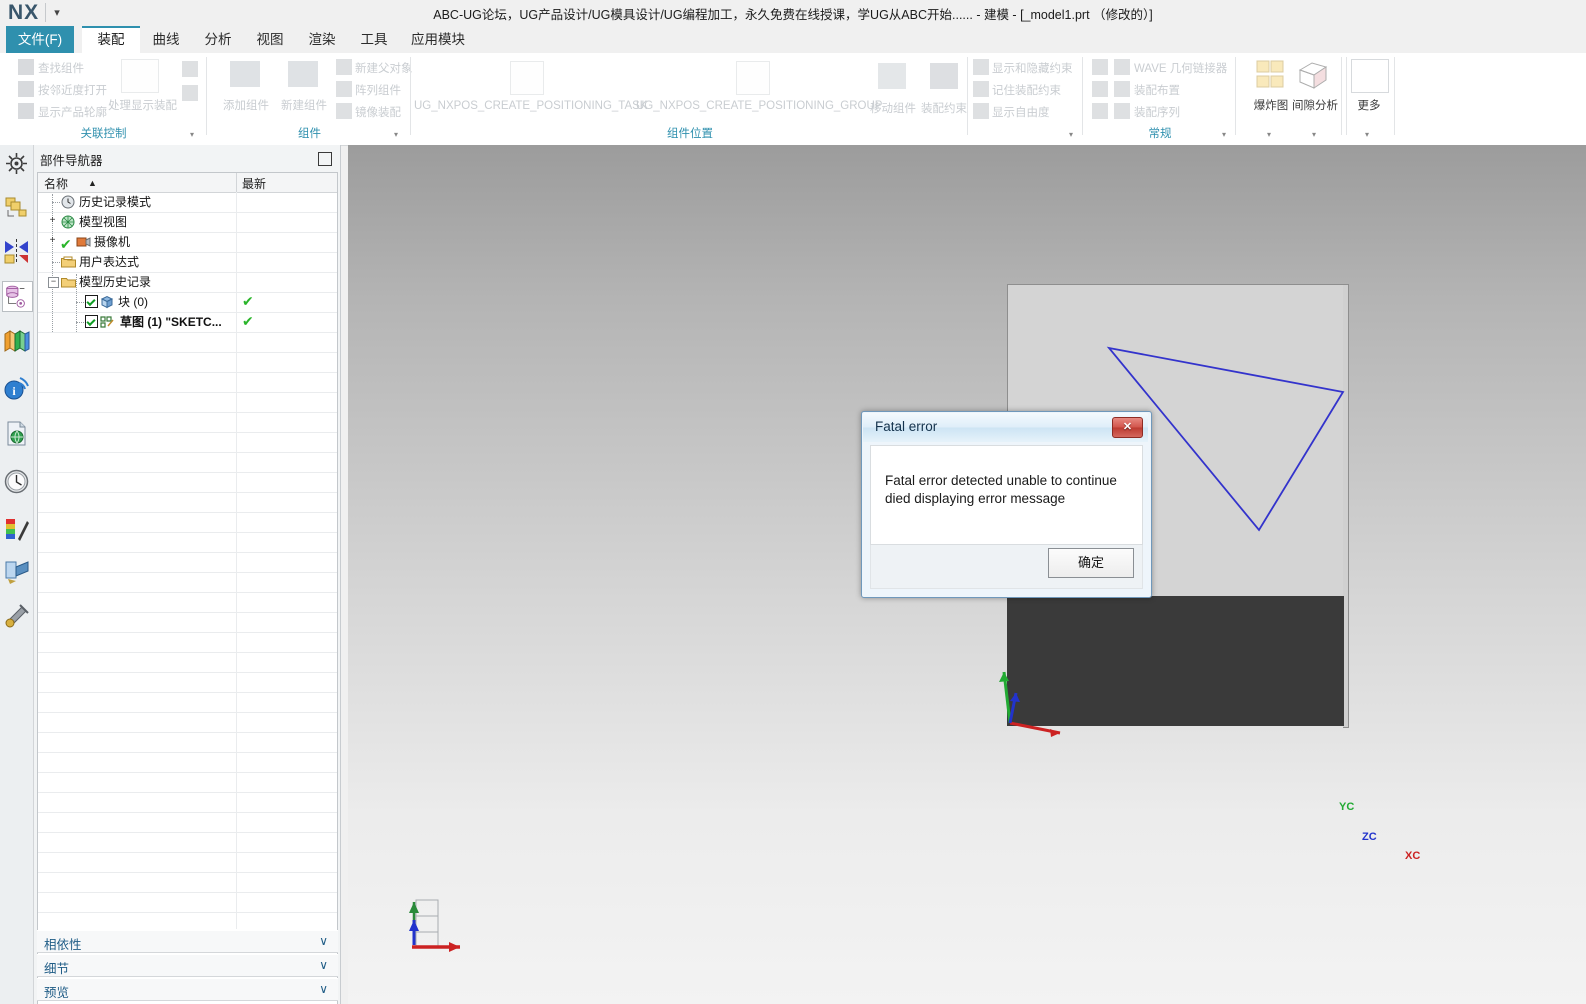 This screenshot has height=1004, width=1586. What do you see at coordinates (218, 39) in the screenshot?
I see `tab-analysis: 分析` at bounding box center [218, 39].